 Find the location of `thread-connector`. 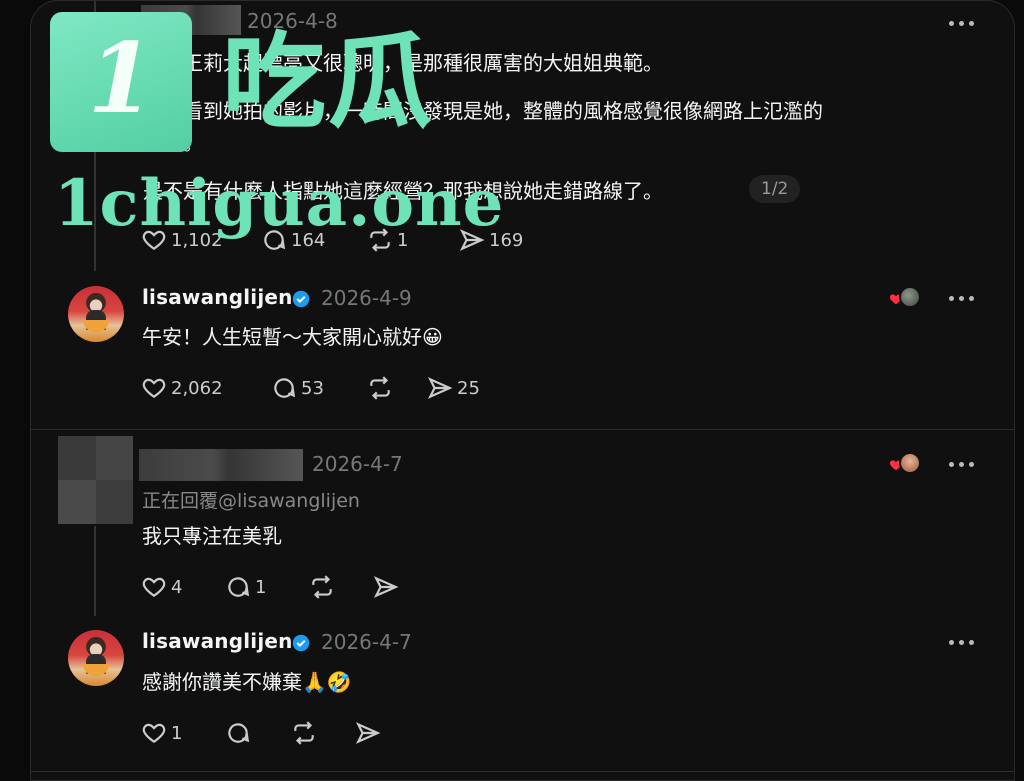

thread-connector is located at coordinates (95, 571).